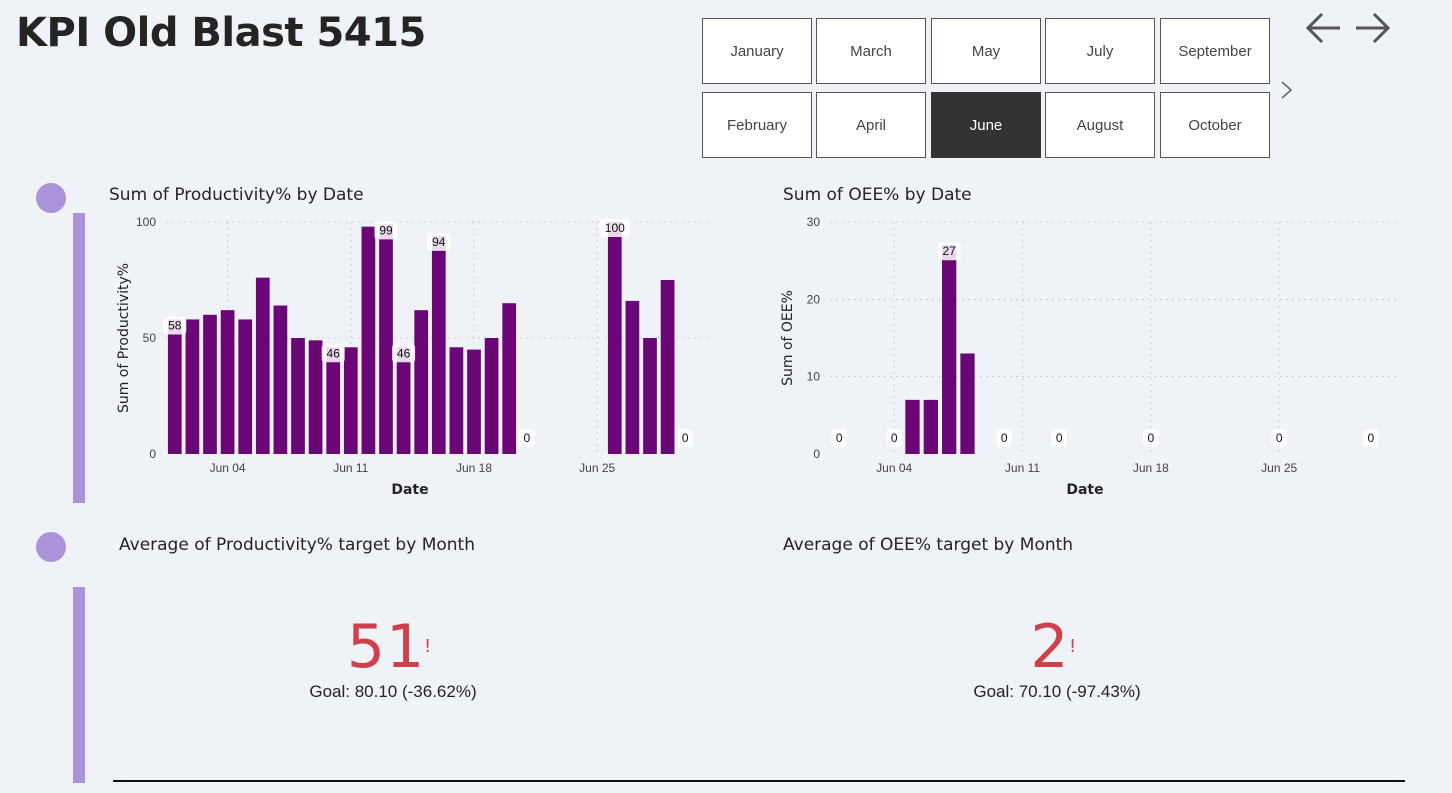 Image resolution: width=1452 pixels, height=793 pixels. What do you see at coordinates (393, 691) in the screenshot?
I see `productivity-kpi-goal: Goal: 80.10 (-36.62%)` at bounding box center [393, 691].